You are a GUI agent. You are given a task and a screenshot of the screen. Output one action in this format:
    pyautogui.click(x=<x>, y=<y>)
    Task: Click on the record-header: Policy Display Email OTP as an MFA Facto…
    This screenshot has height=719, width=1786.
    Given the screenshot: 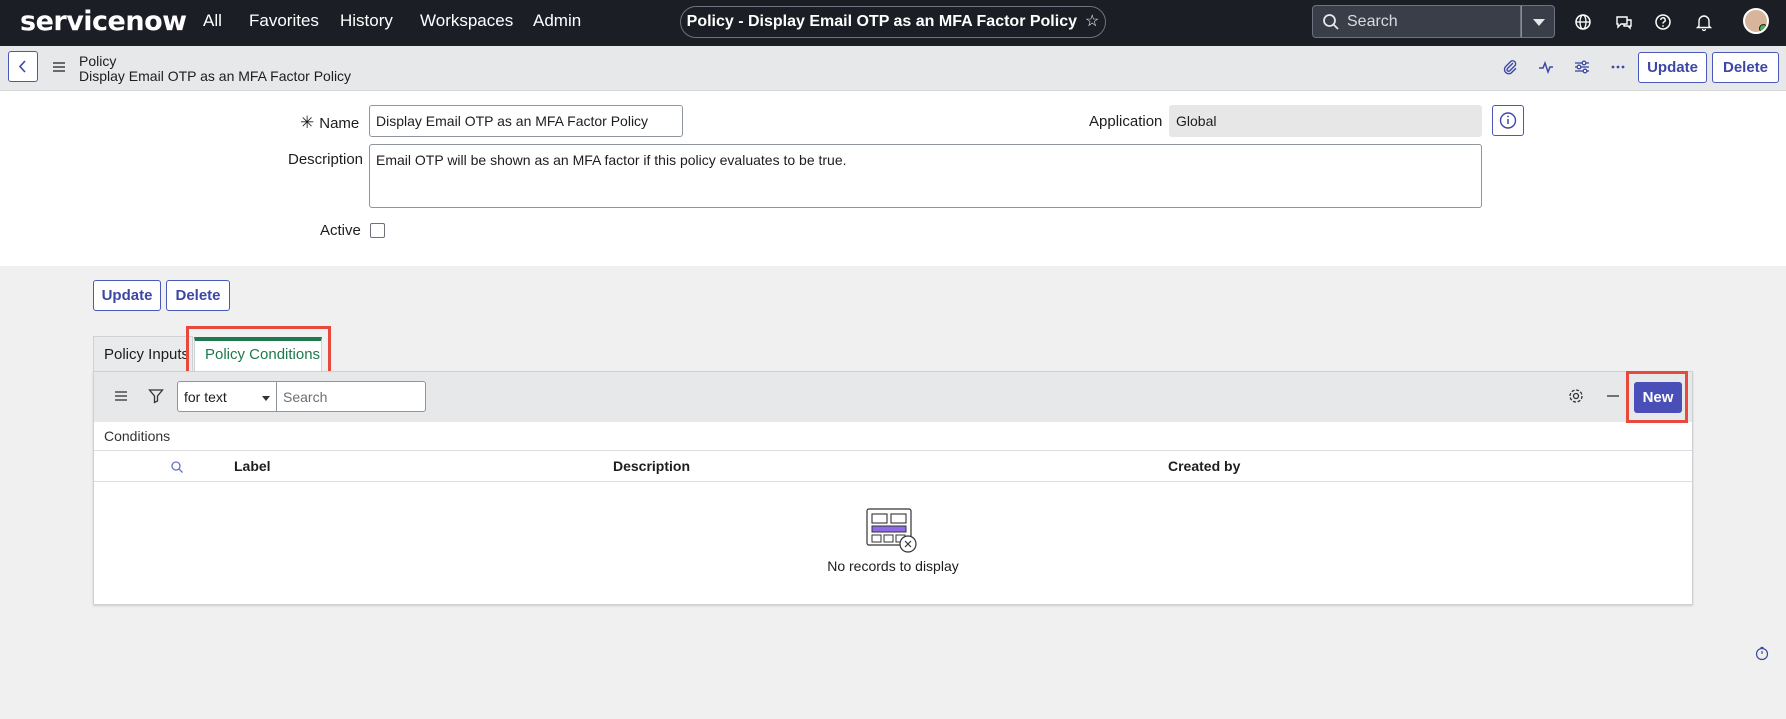 What is the action you would take?
    pyautogui.click(x=893, y=68)
    